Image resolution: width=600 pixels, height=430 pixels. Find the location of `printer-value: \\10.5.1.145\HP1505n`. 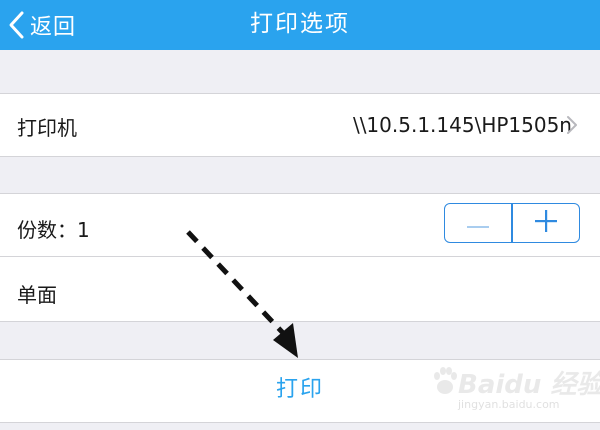

printer-value: \\10.5.1.145\HP1505n is located at coordinates (462, 125).